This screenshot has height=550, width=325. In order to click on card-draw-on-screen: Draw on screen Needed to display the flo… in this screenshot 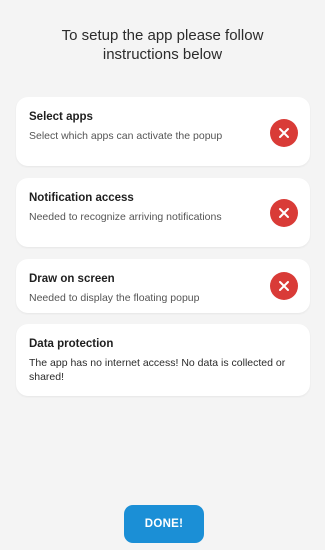, I will do `click(163, 286)`.